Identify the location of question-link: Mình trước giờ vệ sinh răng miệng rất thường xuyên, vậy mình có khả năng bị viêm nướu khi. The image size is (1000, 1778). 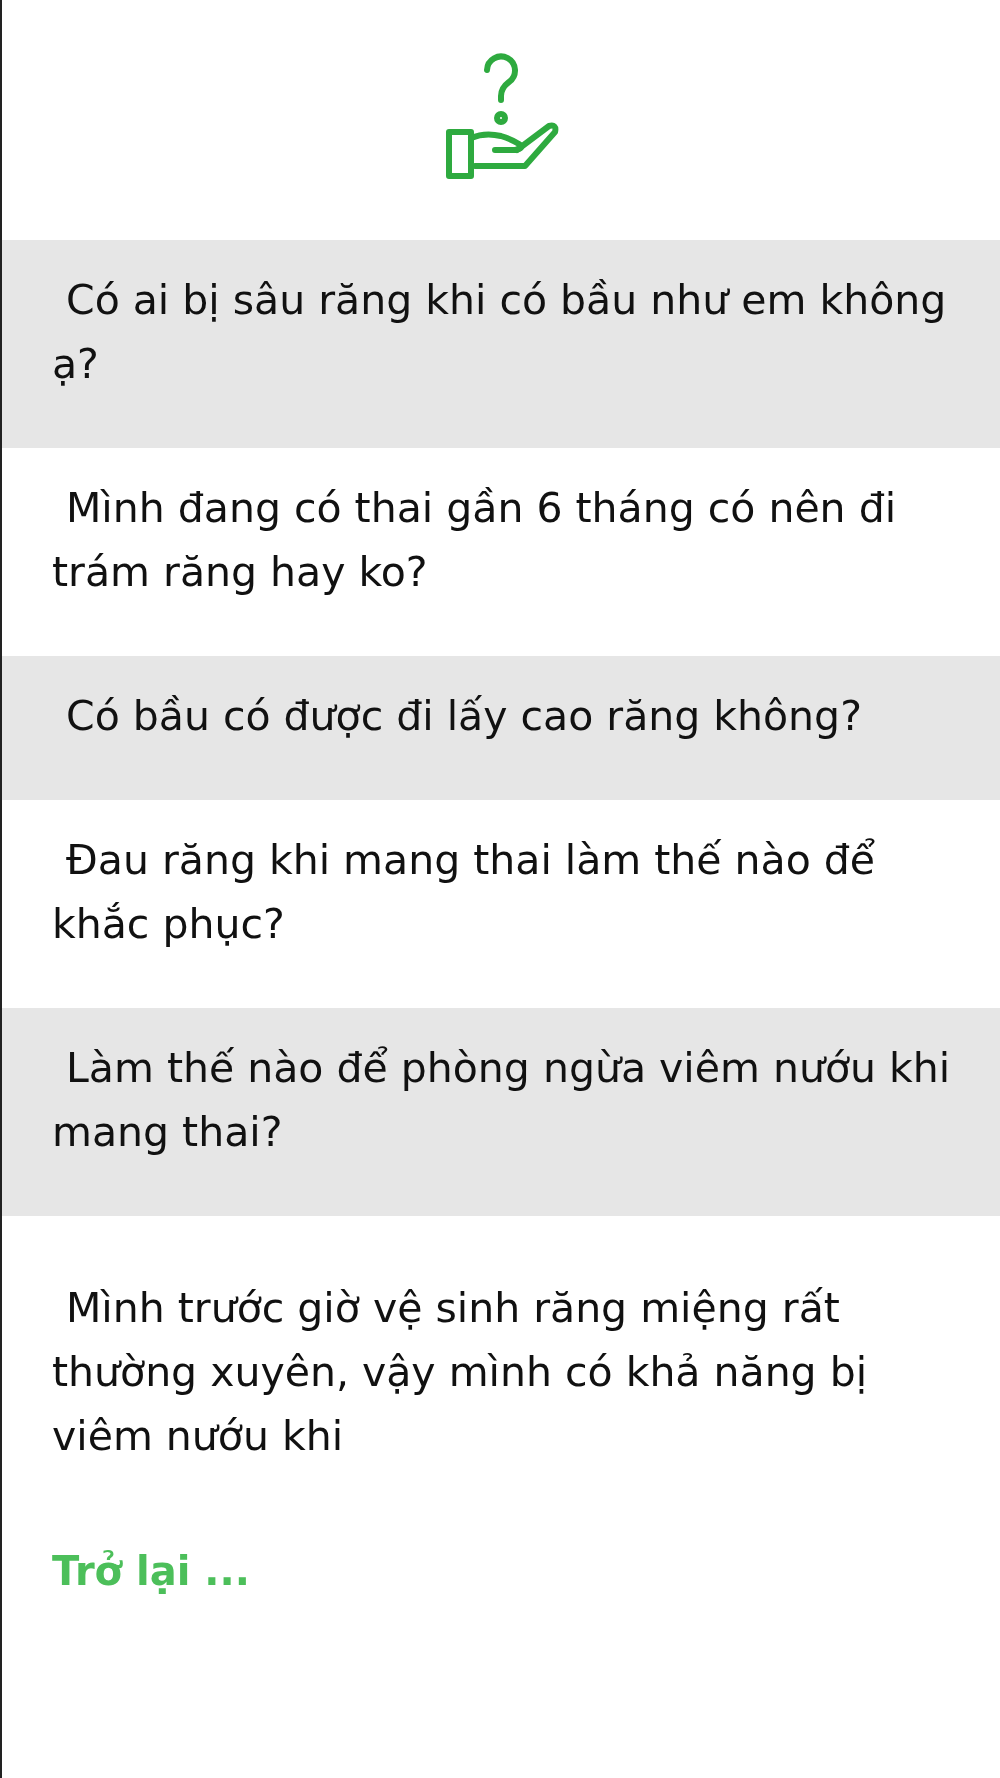
(511, 1372).